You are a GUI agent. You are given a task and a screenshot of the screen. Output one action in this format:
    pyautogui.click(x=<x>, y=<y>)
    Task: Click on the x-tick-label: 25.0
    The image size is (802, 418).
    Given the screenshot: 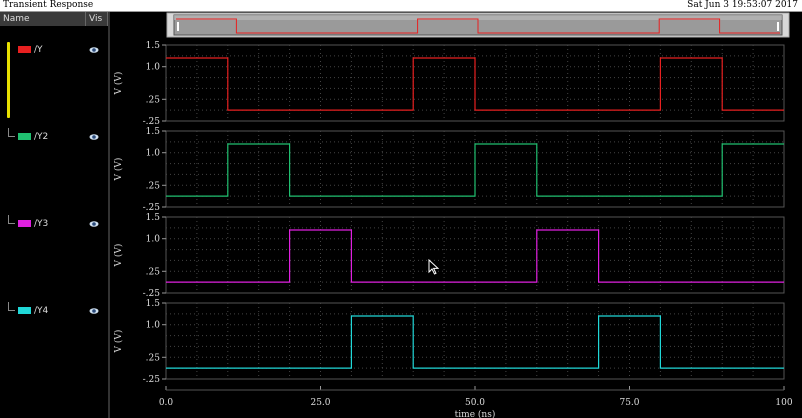 What is the action you would take?
    pyautogui.click(x=320, y=403)
    